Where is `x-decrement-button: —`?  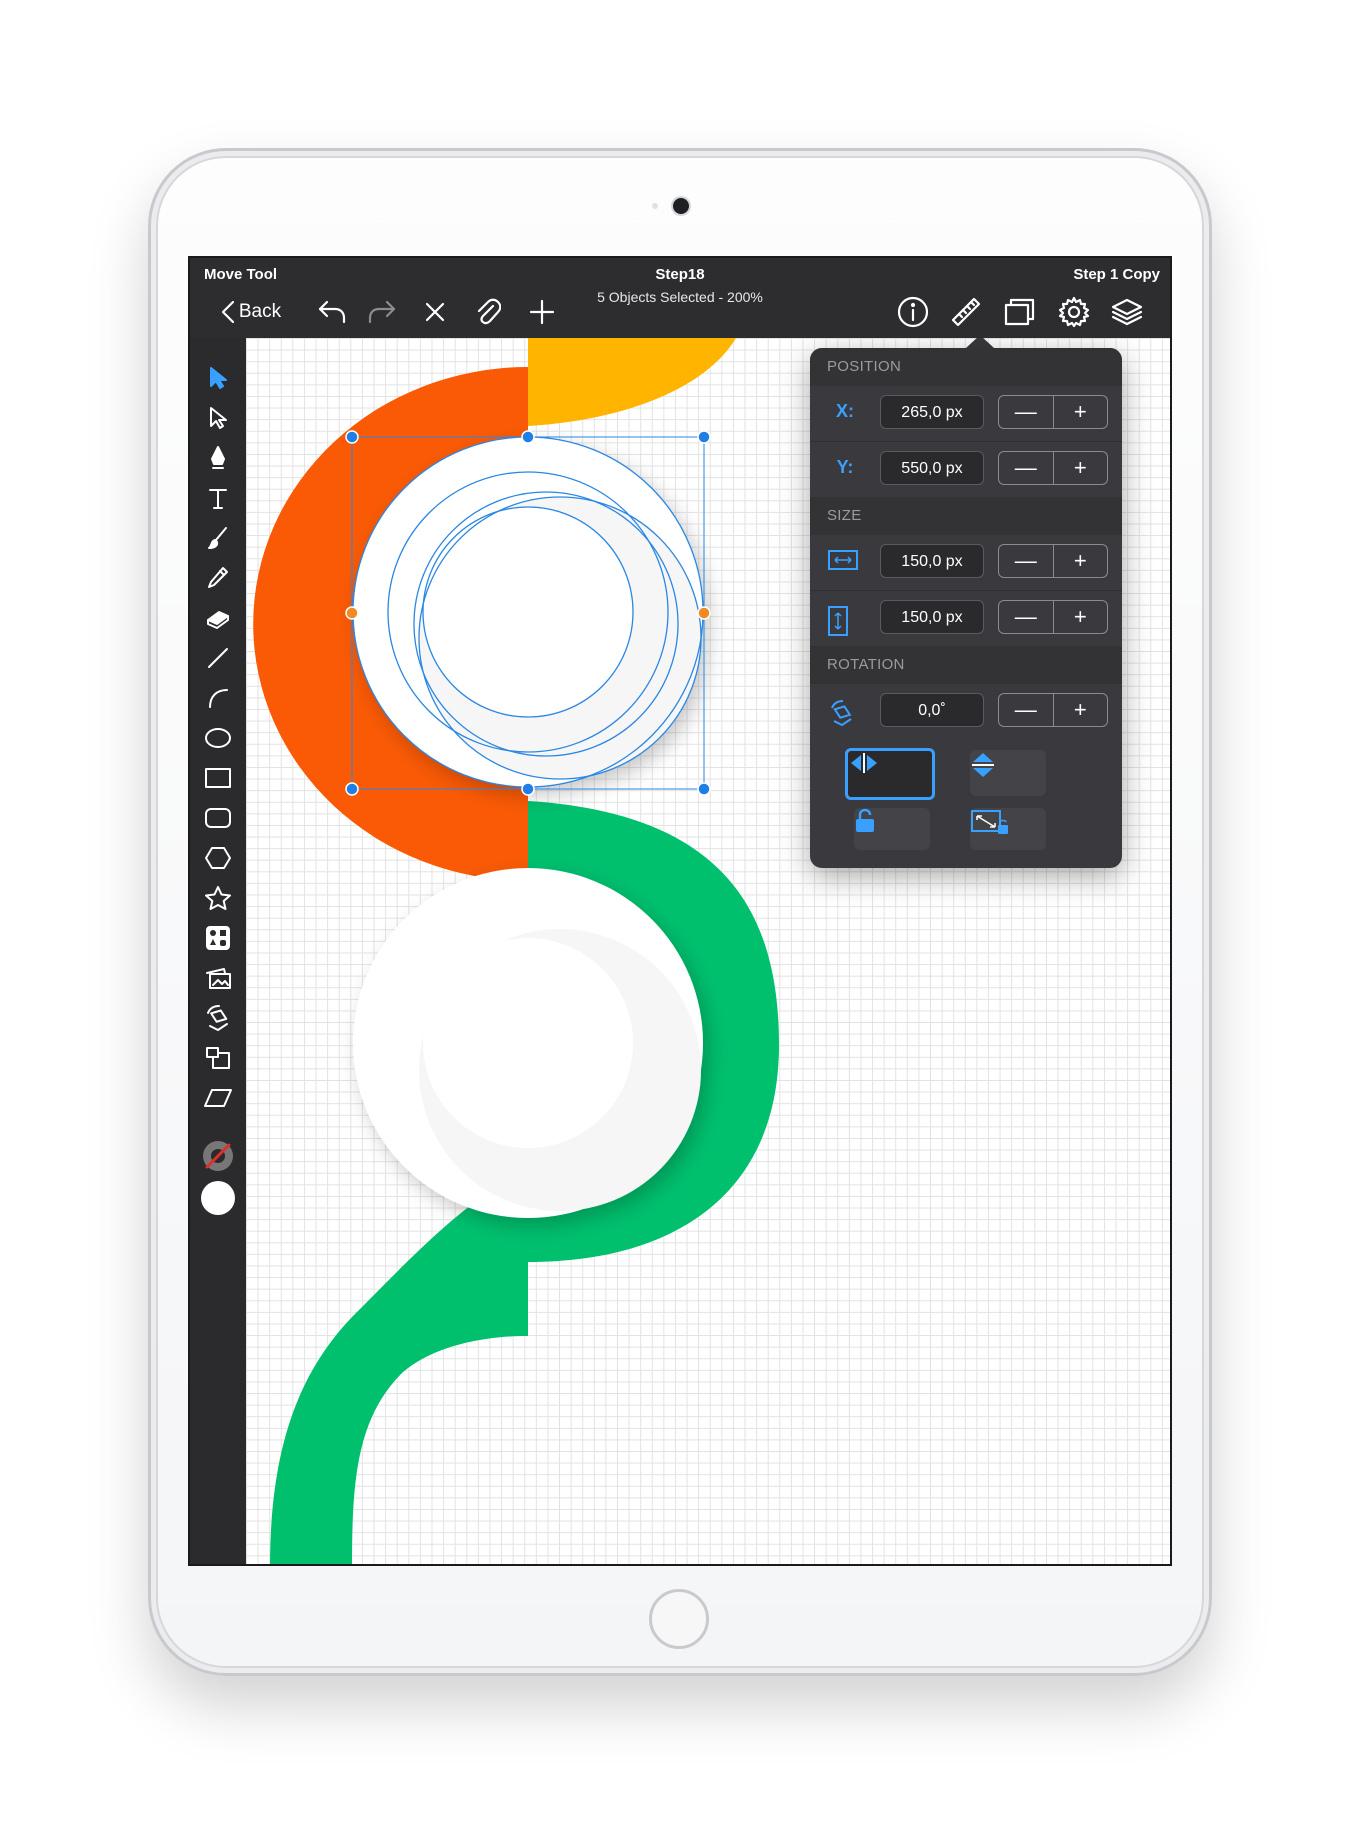
x-decrement-button: — is located at coordinates (1026, 412).